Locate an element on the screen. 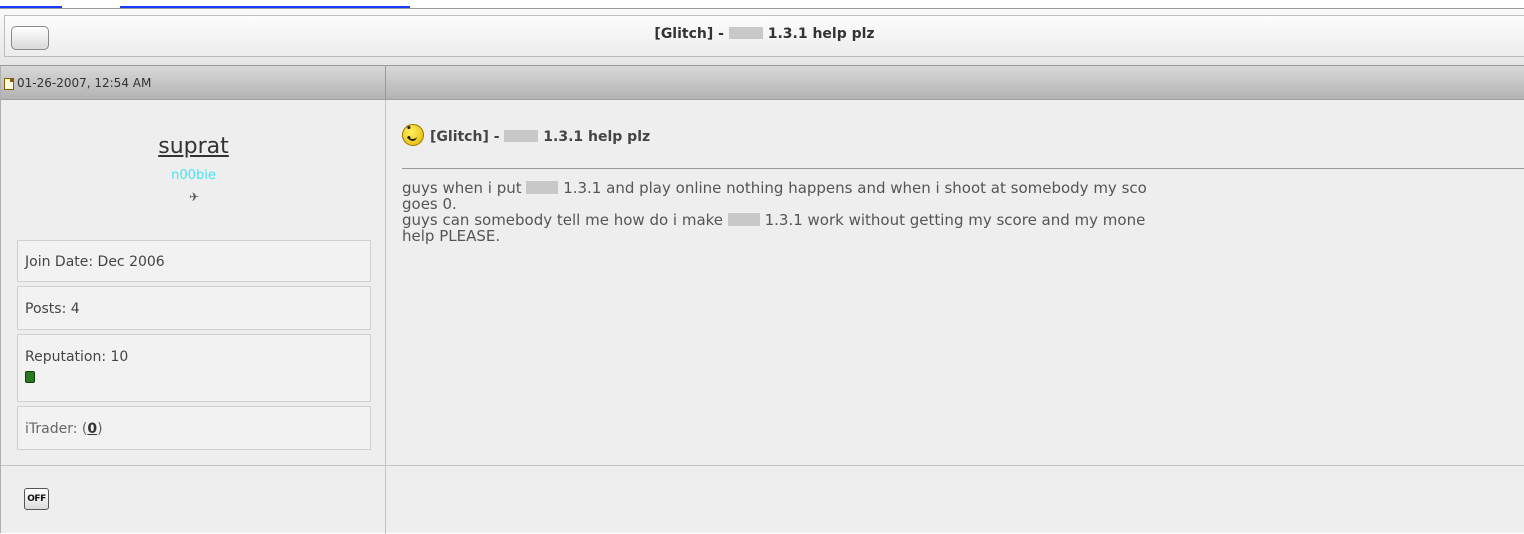  thread-title-suffix: 1.3.1 help plz is located at coordinates (821, 34).